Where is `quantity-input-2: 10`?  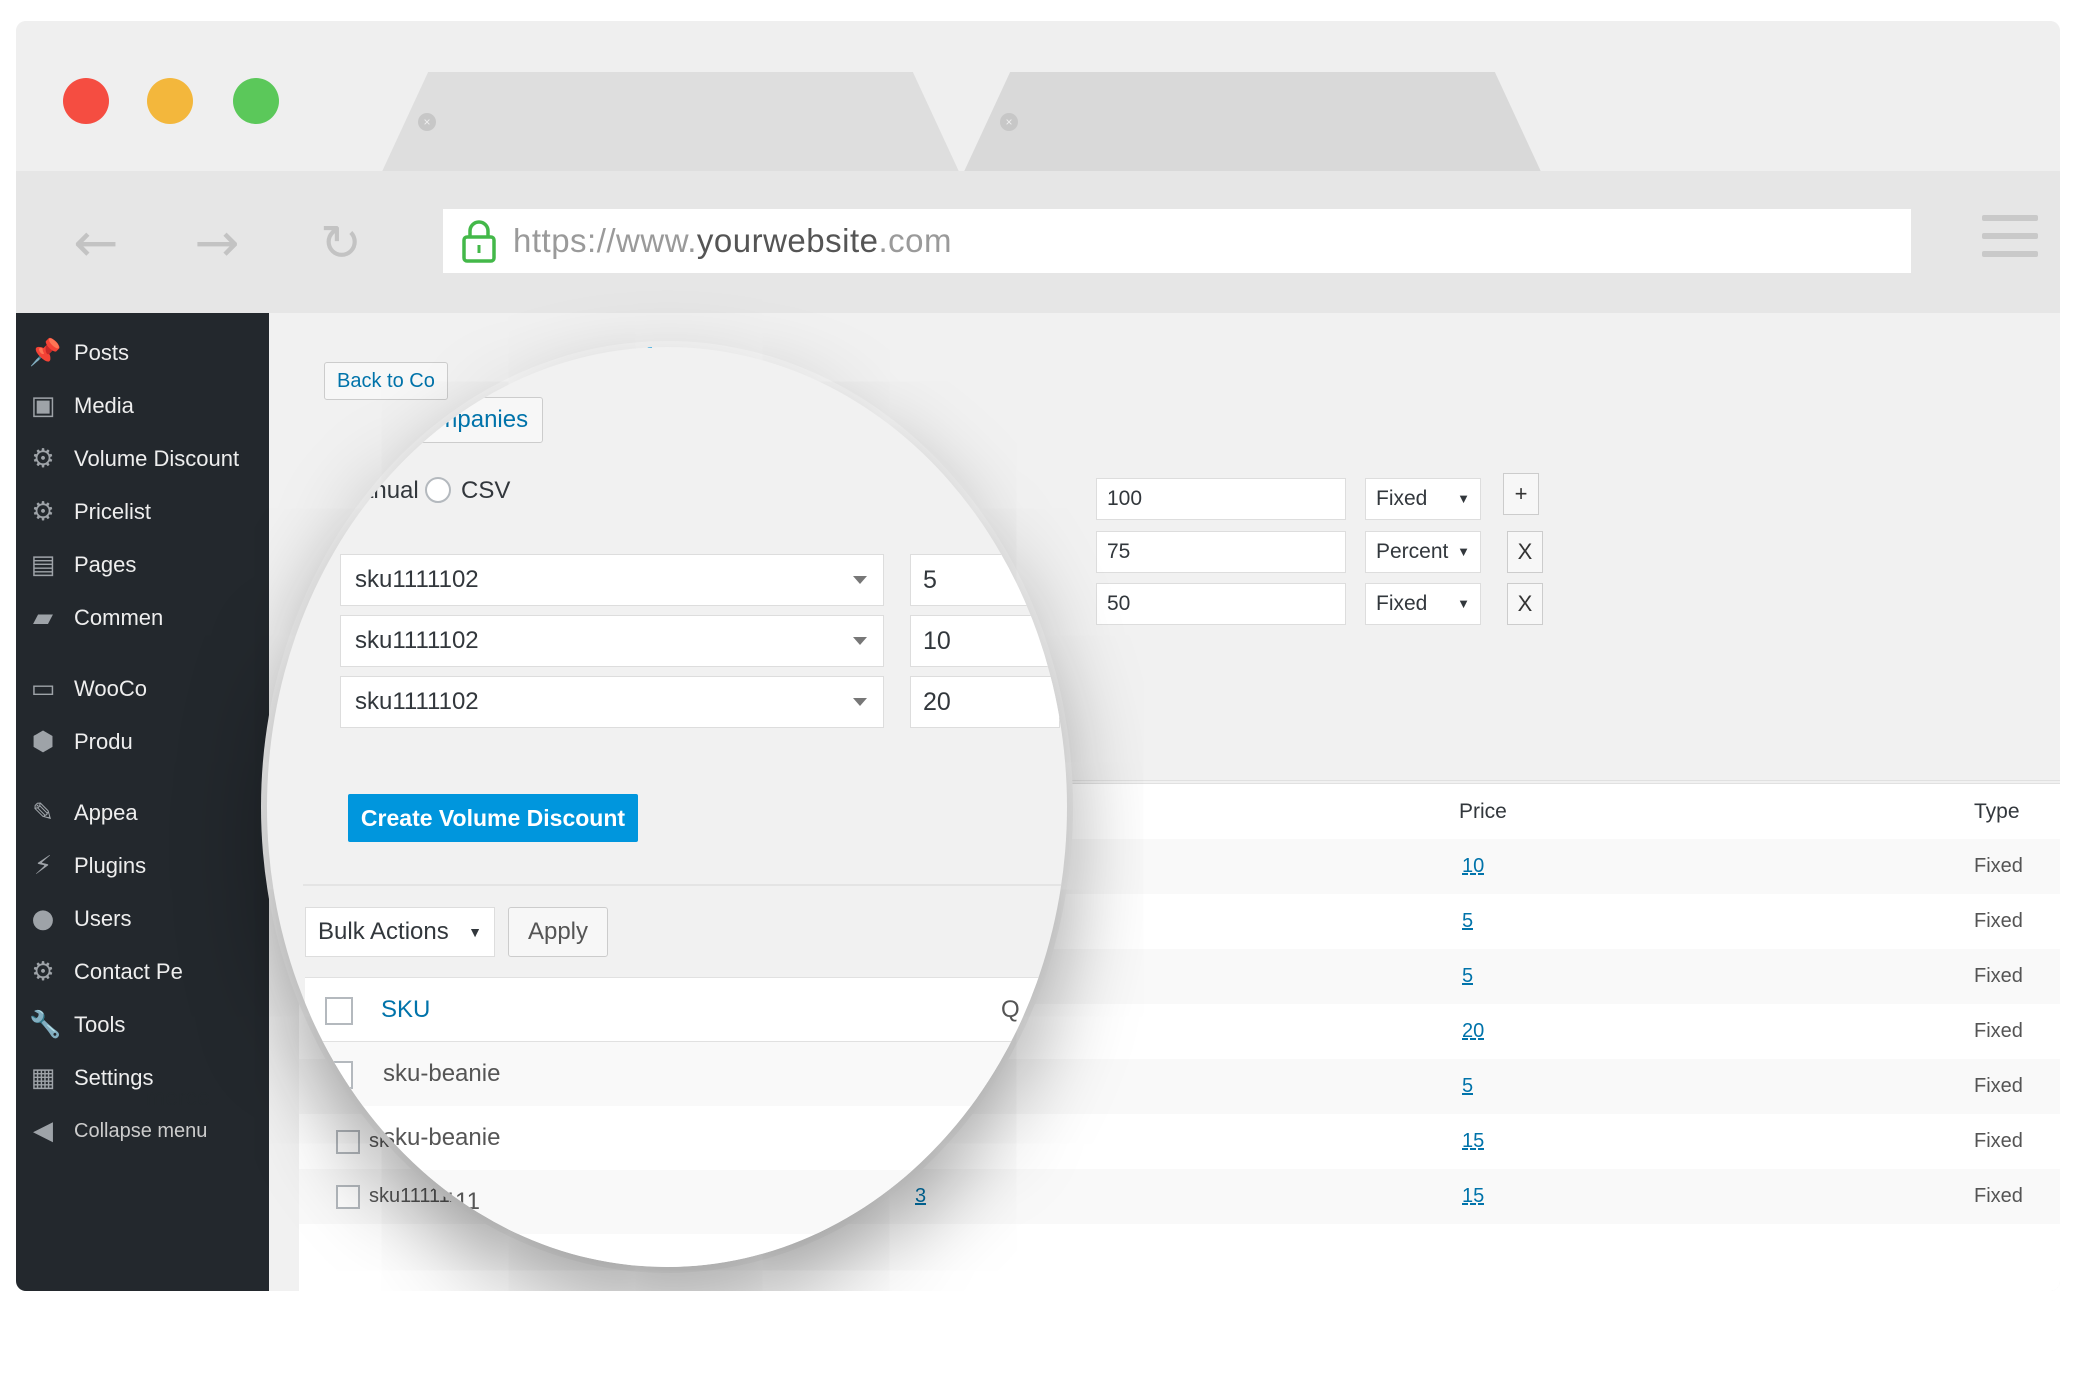 quantity-input-2: 10 is located at coordinates (985, 641).